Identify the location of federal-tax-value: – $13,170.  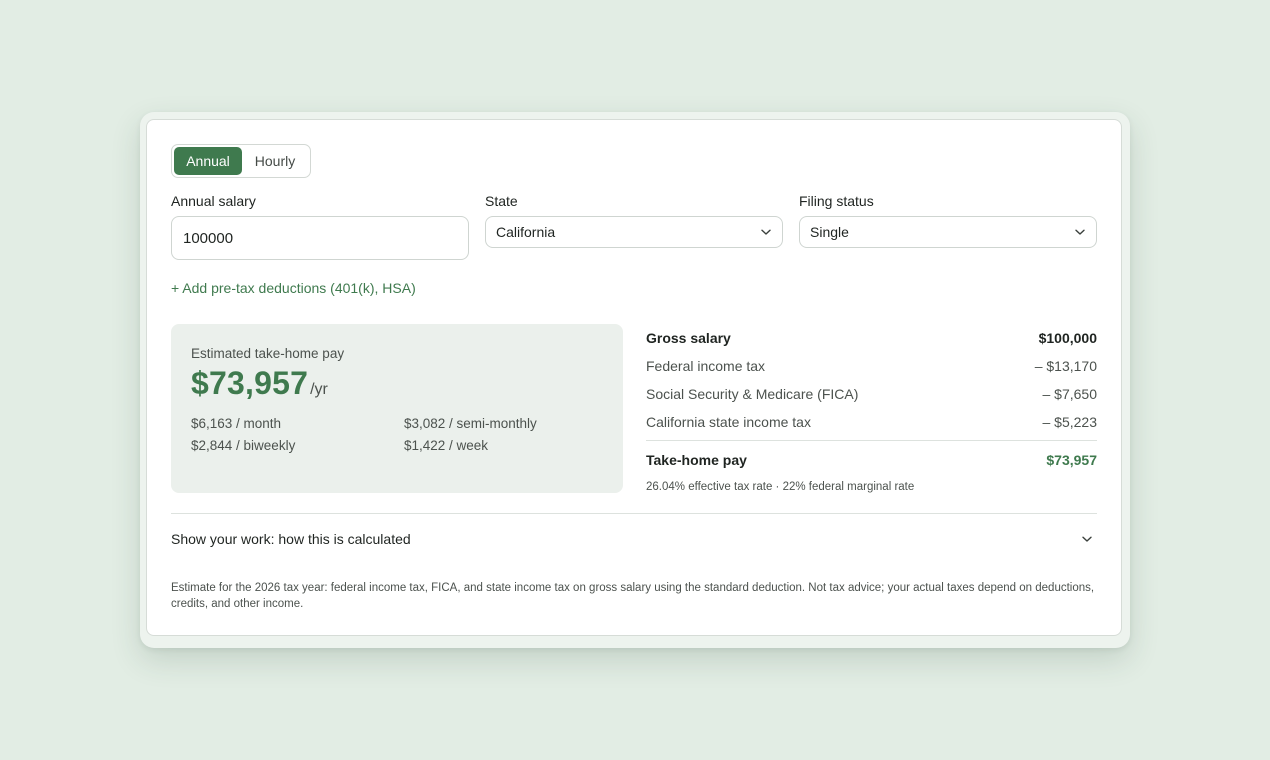
(1065, 366).